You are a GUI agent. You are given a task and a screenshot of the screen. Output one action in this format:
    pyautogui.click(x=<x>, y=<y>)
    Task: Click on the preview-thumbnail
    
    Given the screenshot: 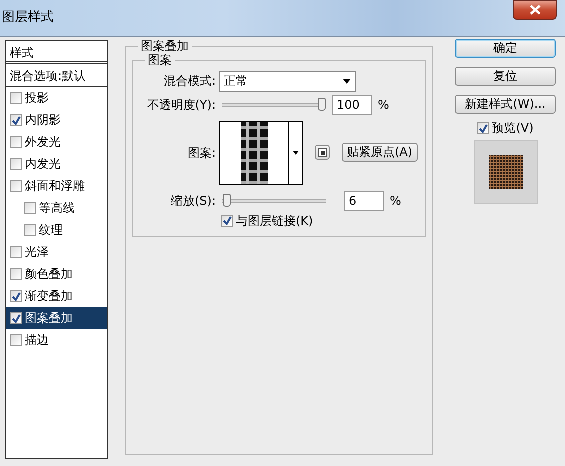 What is the action you would take?
    pyautogui.click(x=505, y=172)
    